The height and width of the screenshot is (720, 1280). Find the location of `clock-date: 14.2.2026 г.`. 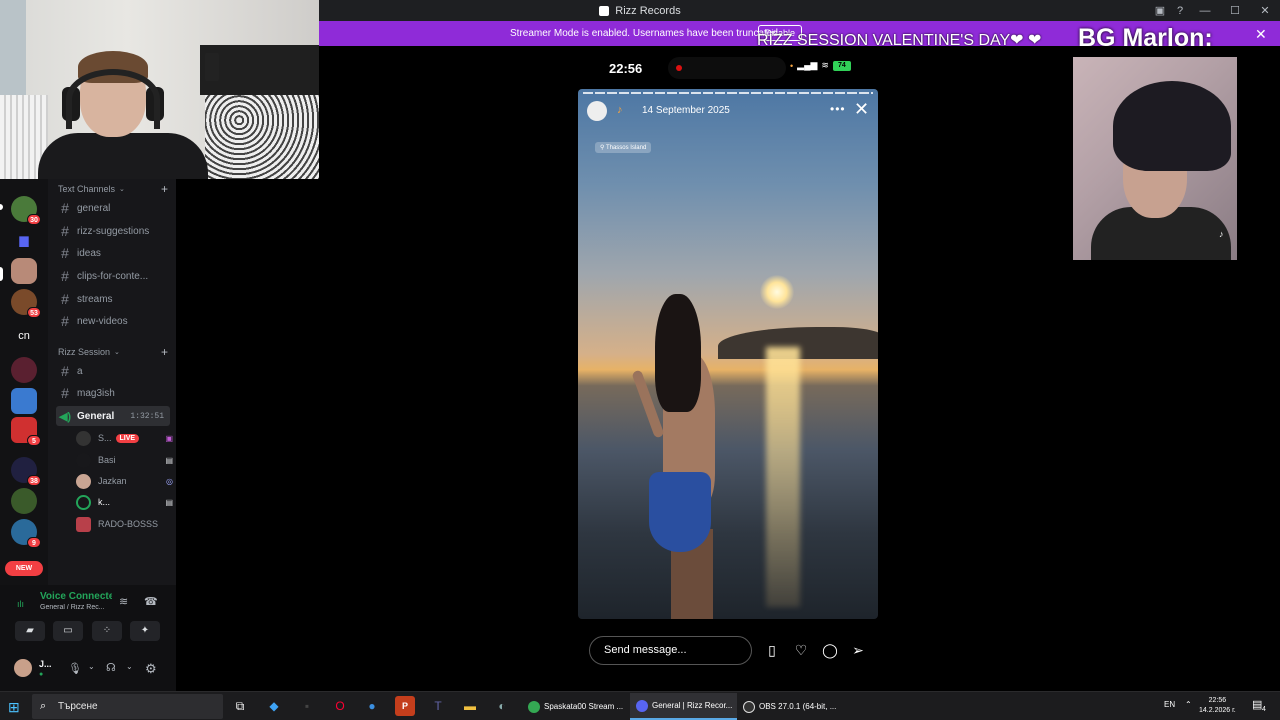

clock-date: 14.2.2026 г. is located at coordinates (1217, 710).